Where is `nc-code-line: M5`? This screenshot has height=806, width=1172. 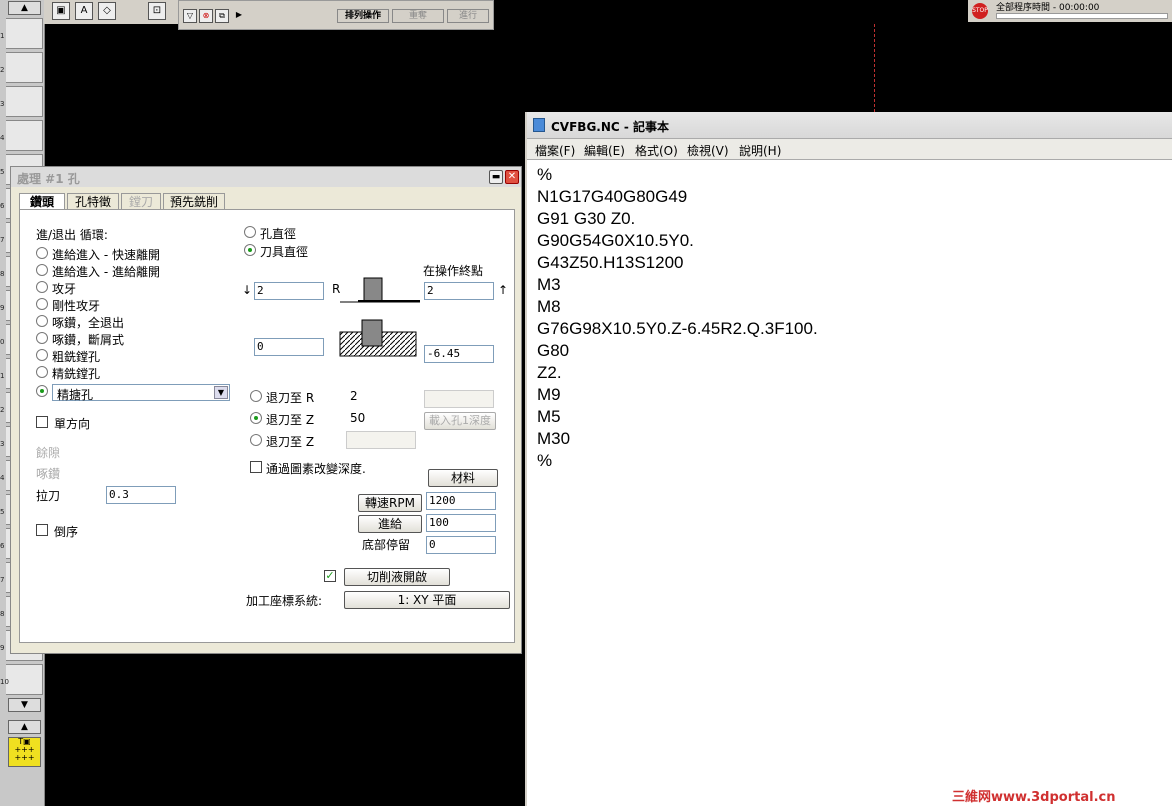 nc-code-line: M5 is located at coordinates (549, 416).